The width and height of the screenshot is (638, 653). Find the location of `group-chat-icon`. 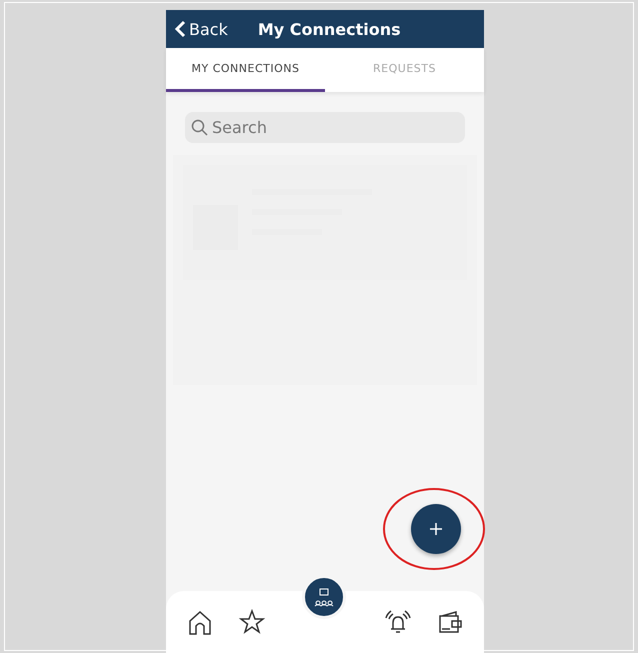

group-chat-icon is located at coordinates (324, 597).